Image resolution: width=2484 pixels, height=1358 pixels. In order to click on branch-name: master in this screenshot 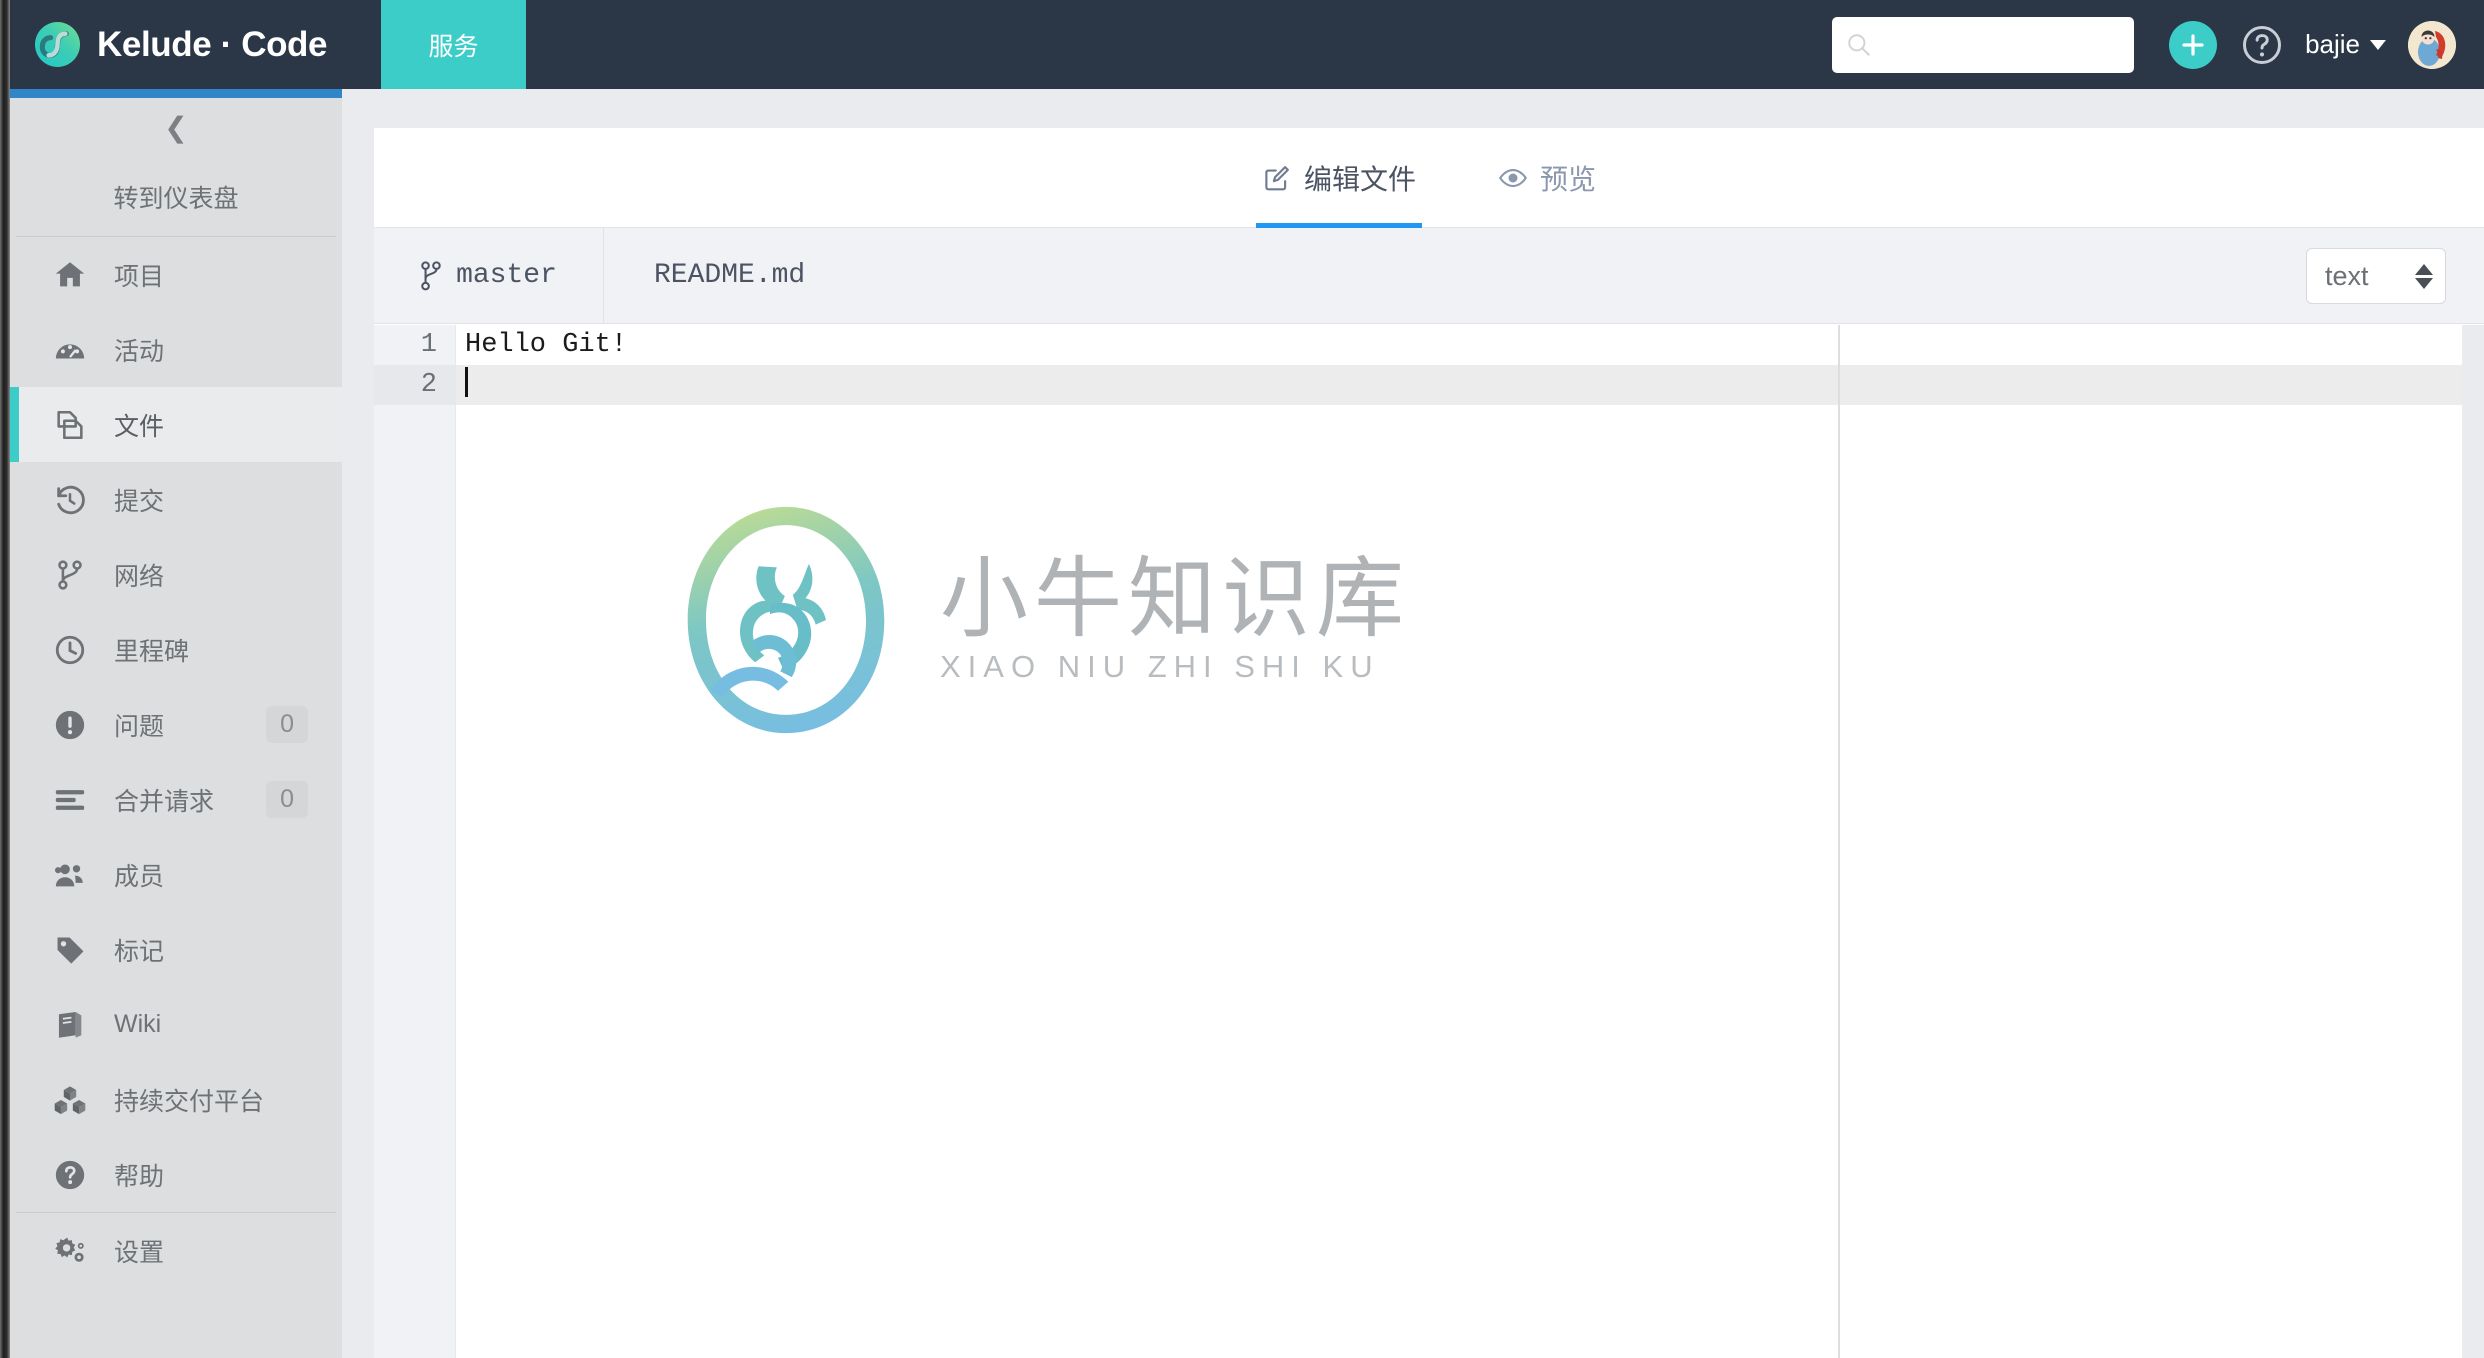, I will do `click(506, 275)`.